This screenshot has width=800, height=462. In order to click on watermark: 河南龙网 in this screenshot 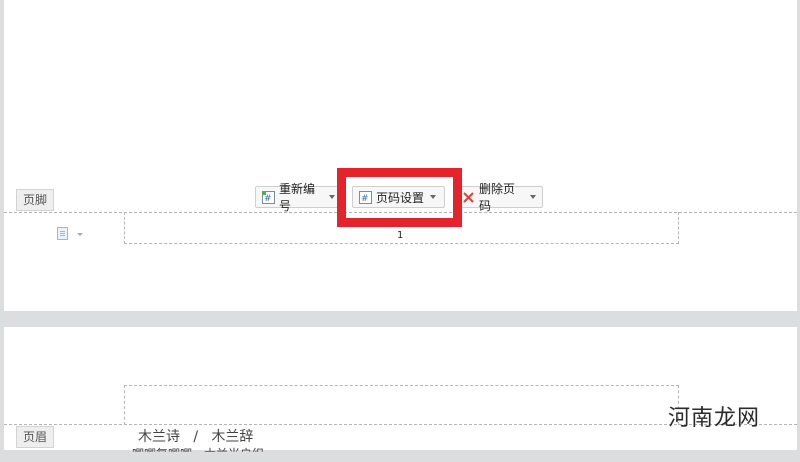, I will do `click(713, 418)`.